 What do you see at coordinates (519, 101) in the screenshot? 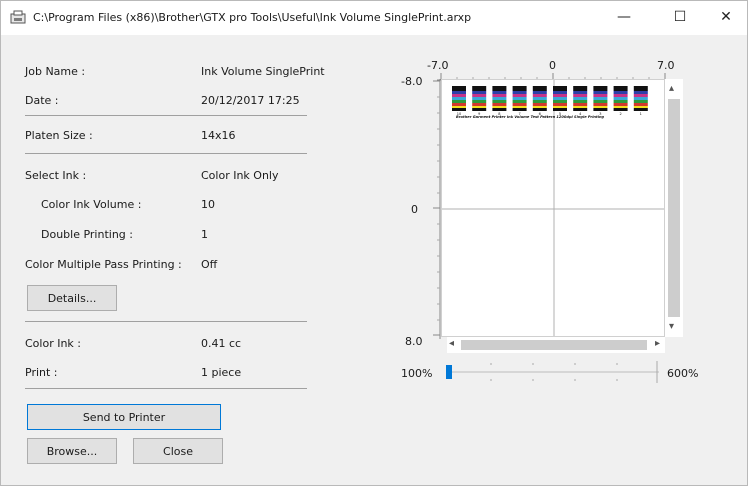
I see `pattern-block: 7` at bounding box center [519, 101].